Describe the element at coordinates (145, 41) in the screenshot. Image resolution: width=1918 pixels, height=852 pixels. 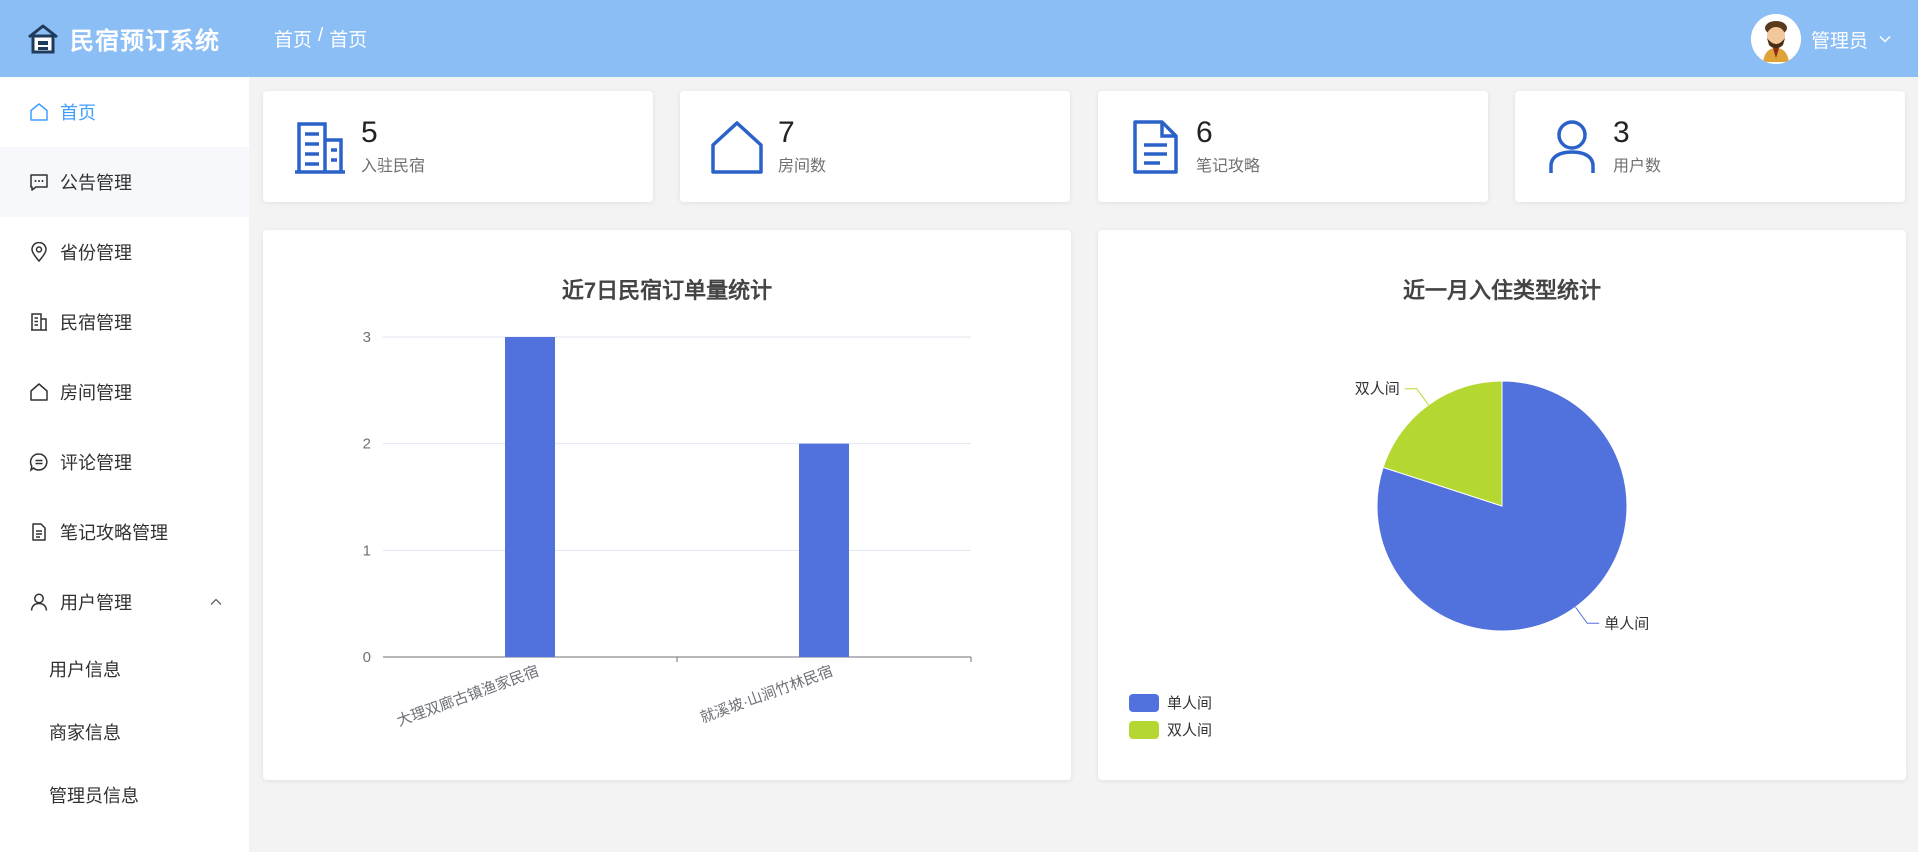
I see `app-title: 民宿预订系统` at that location.